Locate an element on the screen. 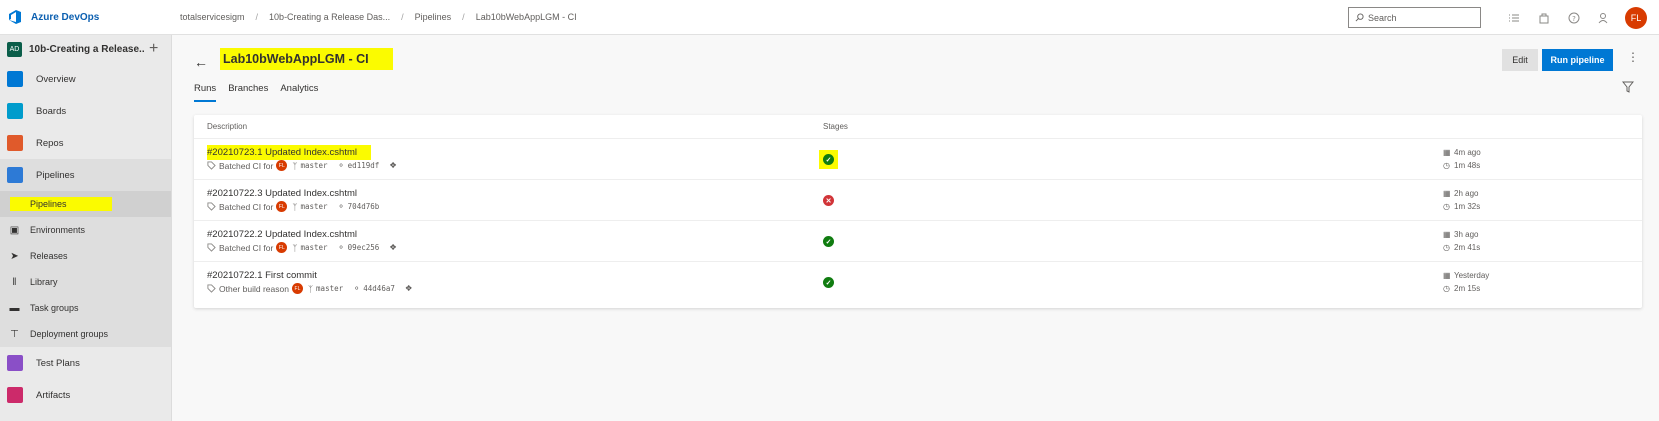 Image resolution: width=1659 pixels, height=421 pixels. help-icon: ? is located at coordinates (1574, 18).